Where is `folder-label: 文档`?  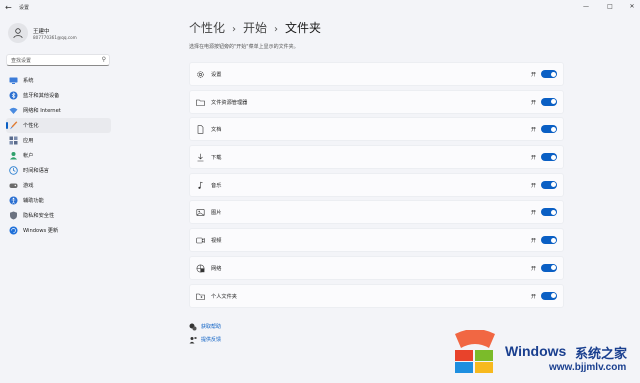
folder-label: 文档 is located at coordinates (216, 130).